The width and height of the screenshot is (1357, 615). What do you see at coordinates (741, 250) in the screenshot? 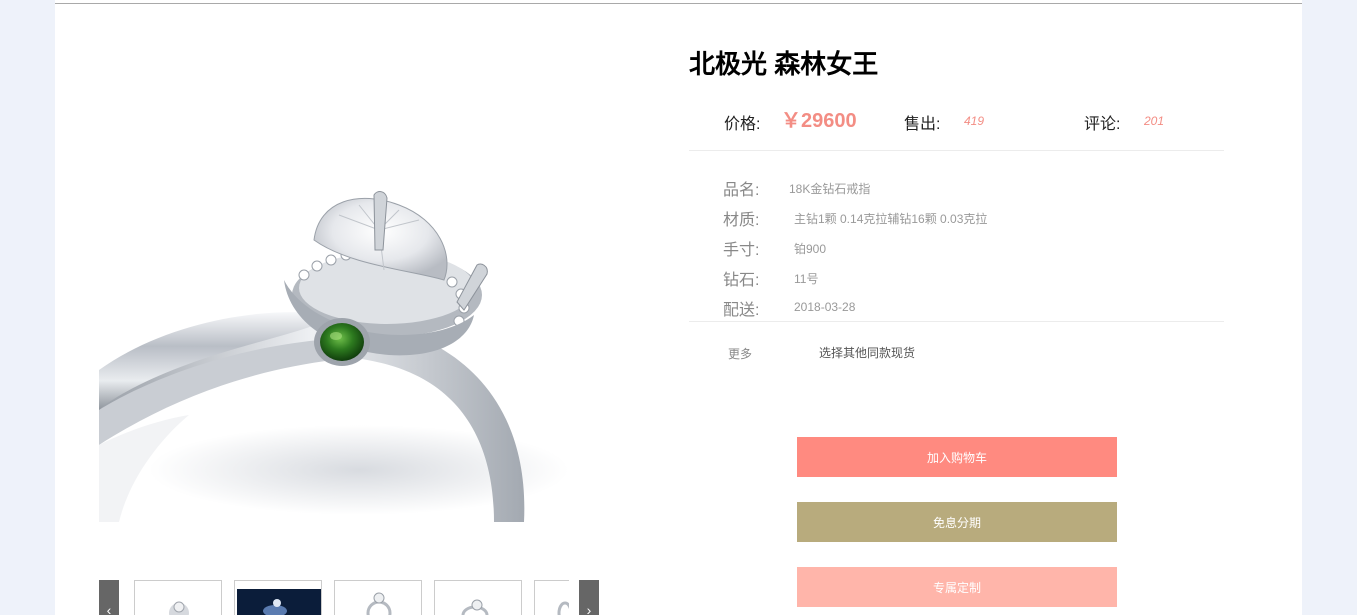
I see `spec-label-size: 手寸:` at bounding box center [741, 250].